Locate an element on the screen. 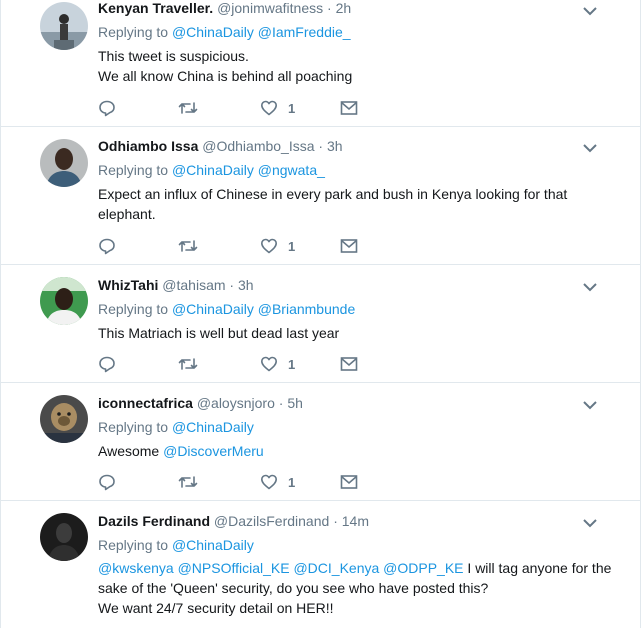 This screenshot has width=642, height=628. mention-link: @NPSOfficial_KE is located at coordinates (234, 568).